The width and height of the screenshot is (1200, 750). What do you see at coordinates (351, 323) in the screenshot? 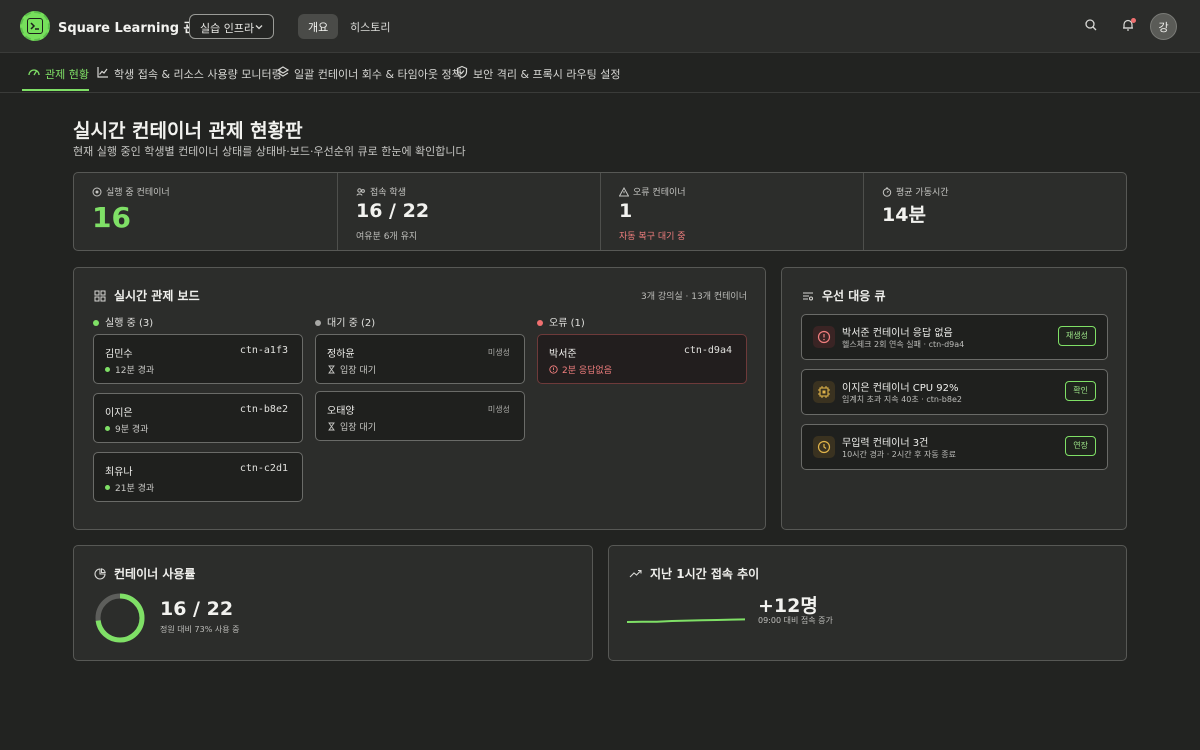
I see `column-label: 대기 중 (2)` at bounding box center [351, 323].